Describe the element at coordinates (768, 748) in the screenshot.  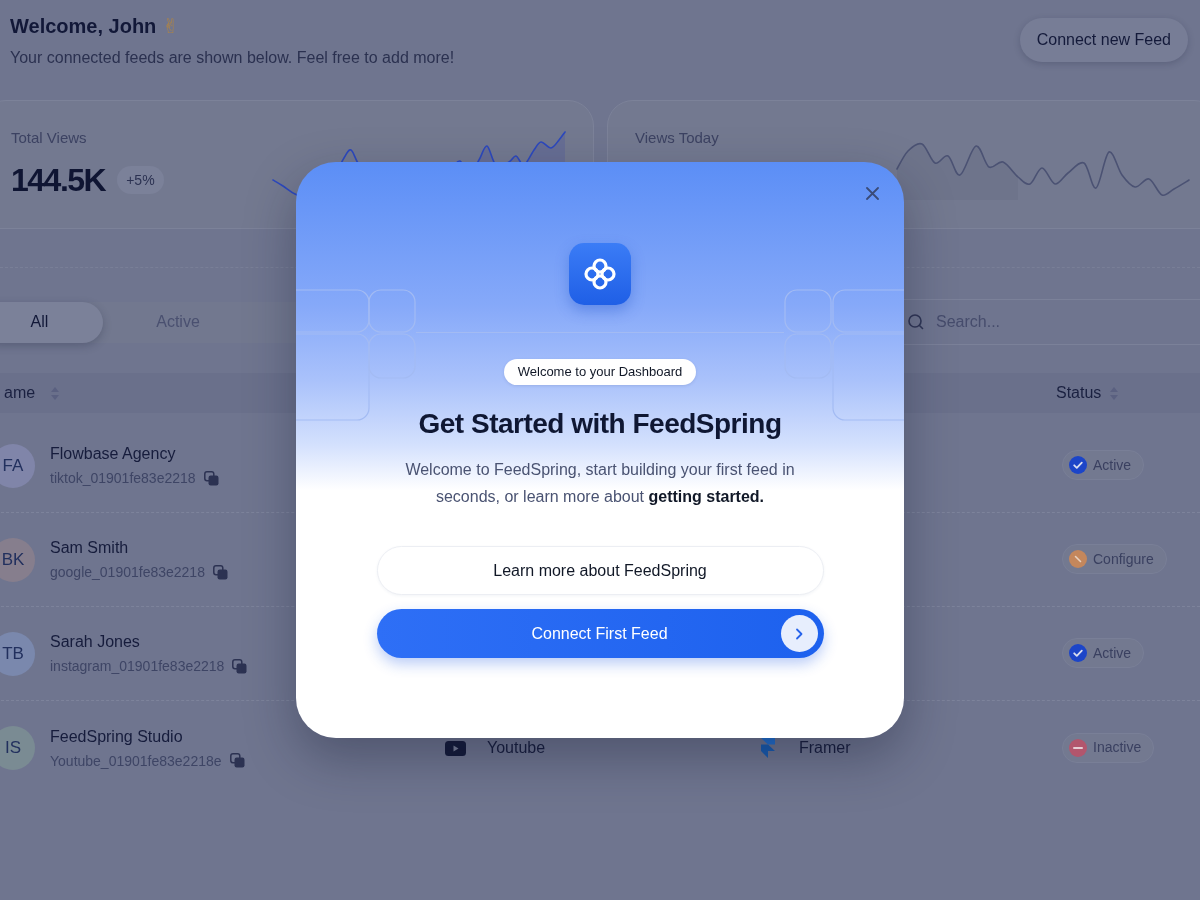
I see `framer-logo-icon` at that location.